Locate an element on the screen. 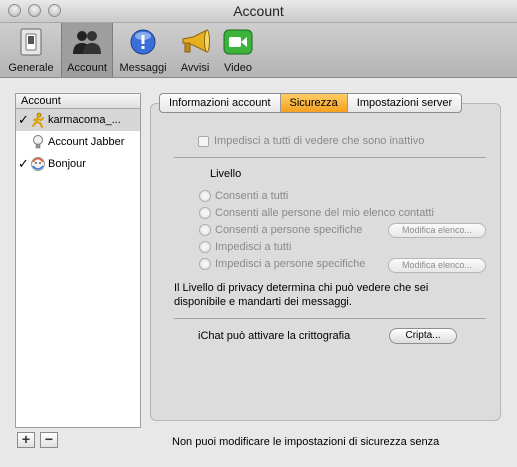 The width and height of the screenshot is (517, 467). toolbar-label: Messaggi is located at coordinates (143, 68).